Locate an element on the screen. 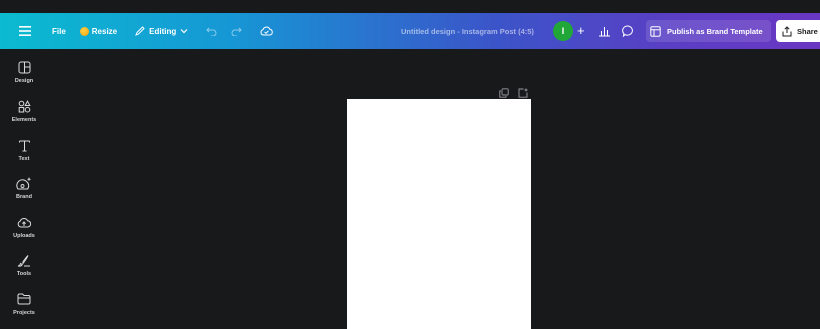  file-menu-button: File is located at coordinates (59, 31).